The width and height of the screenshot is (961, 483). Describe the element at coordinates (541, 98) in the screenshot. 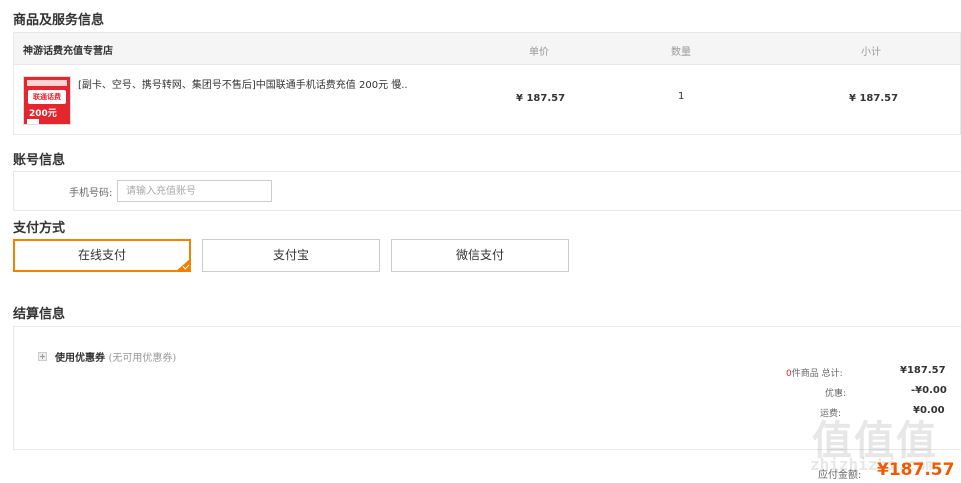

I see `unit-price: ¥ 187.57` at that location.